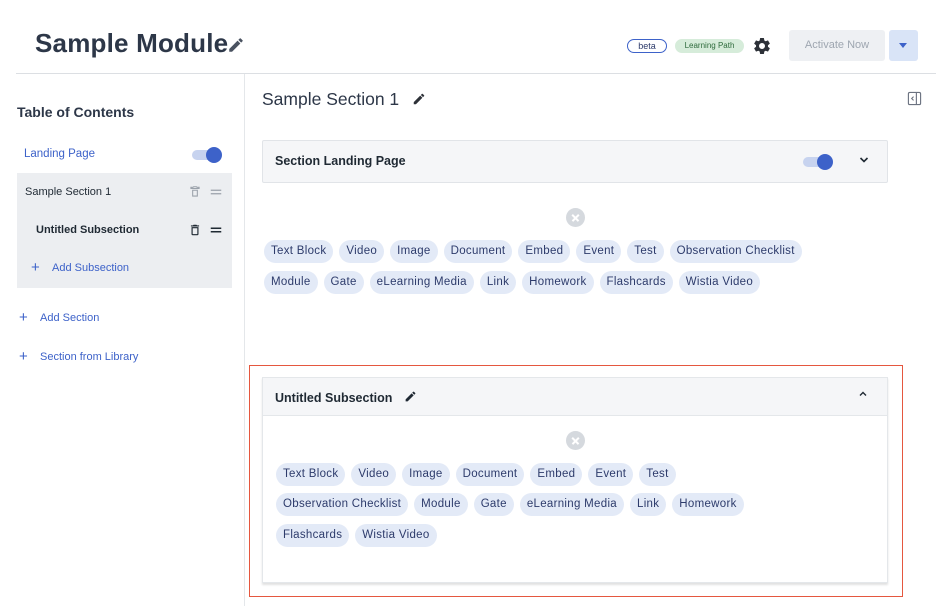 The width and height of the screenshot is (936, 606). Describe the element at coordinates (575, 440) in the screenshot. I see `close-subsection-insert-menu-icon` at that location.